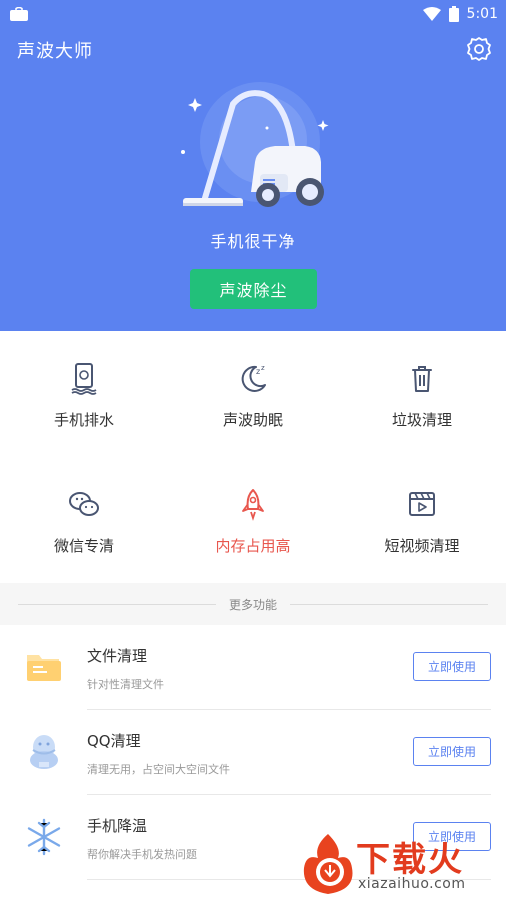 This screenshot has height=900, width=506. I want to click on item-title: 文件清理, so click(117, 656).